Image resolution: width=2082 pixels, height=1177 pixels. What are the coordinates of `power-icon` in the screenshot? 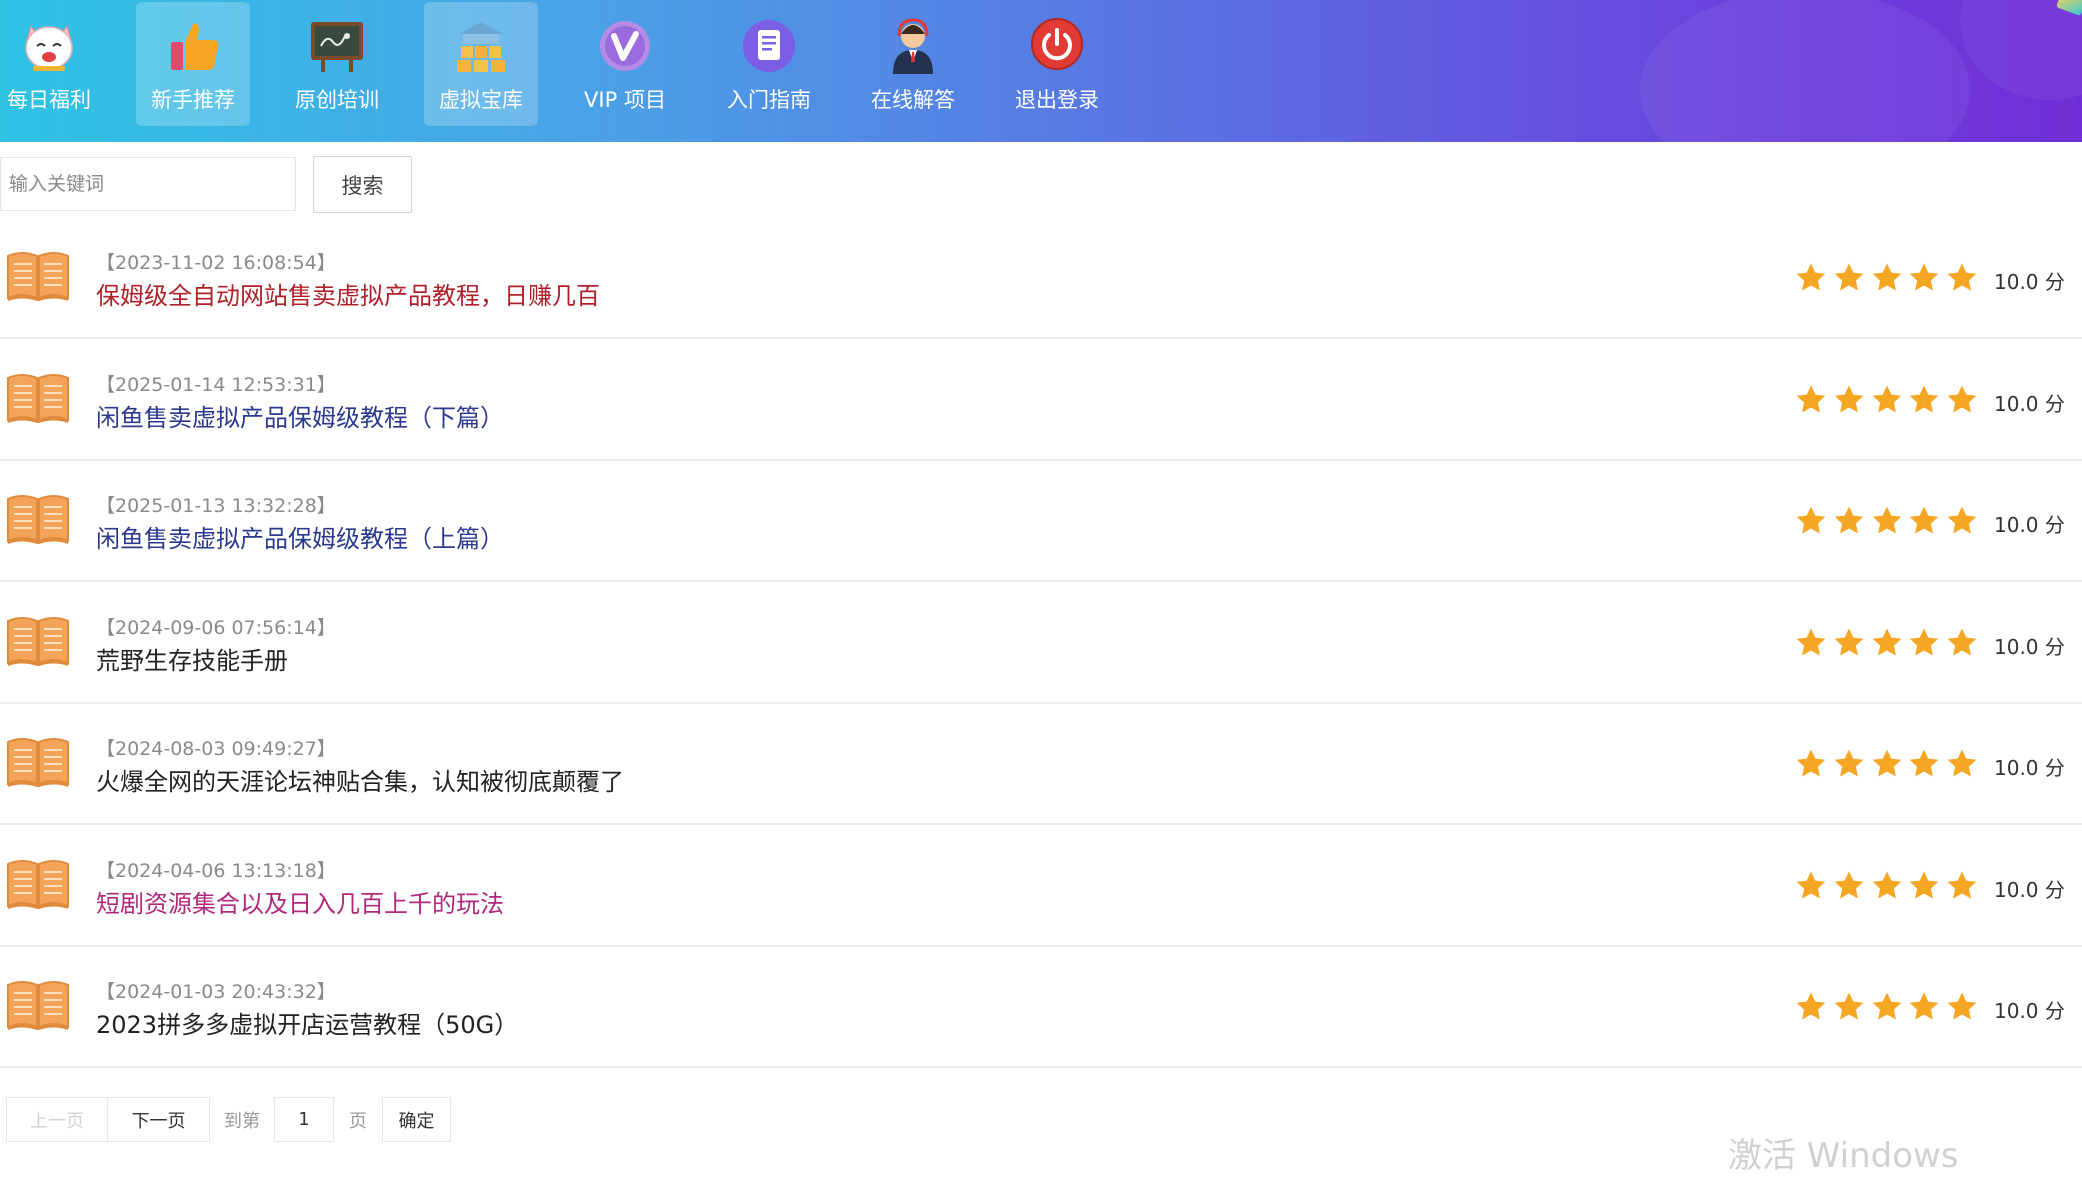 It's located at (1057, 44).